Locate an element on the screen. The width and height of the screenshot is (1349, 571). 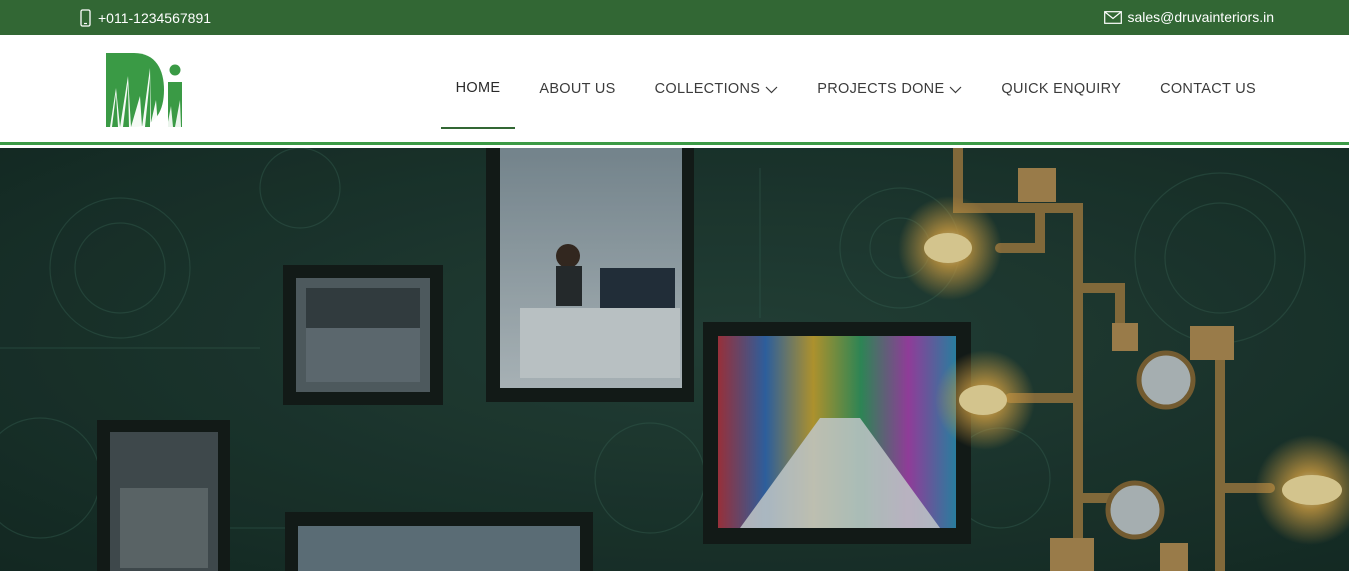
nav-about-us: ABOUT US is located at coordinates (577, 90).